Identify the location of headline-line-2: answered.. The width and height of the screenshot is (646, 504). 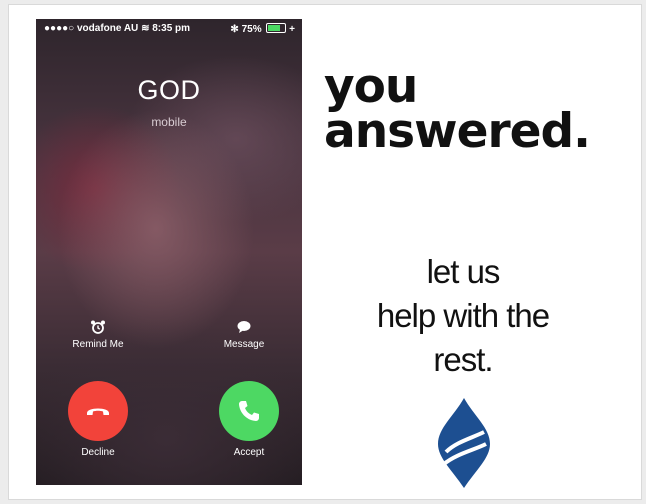
(457, 131).